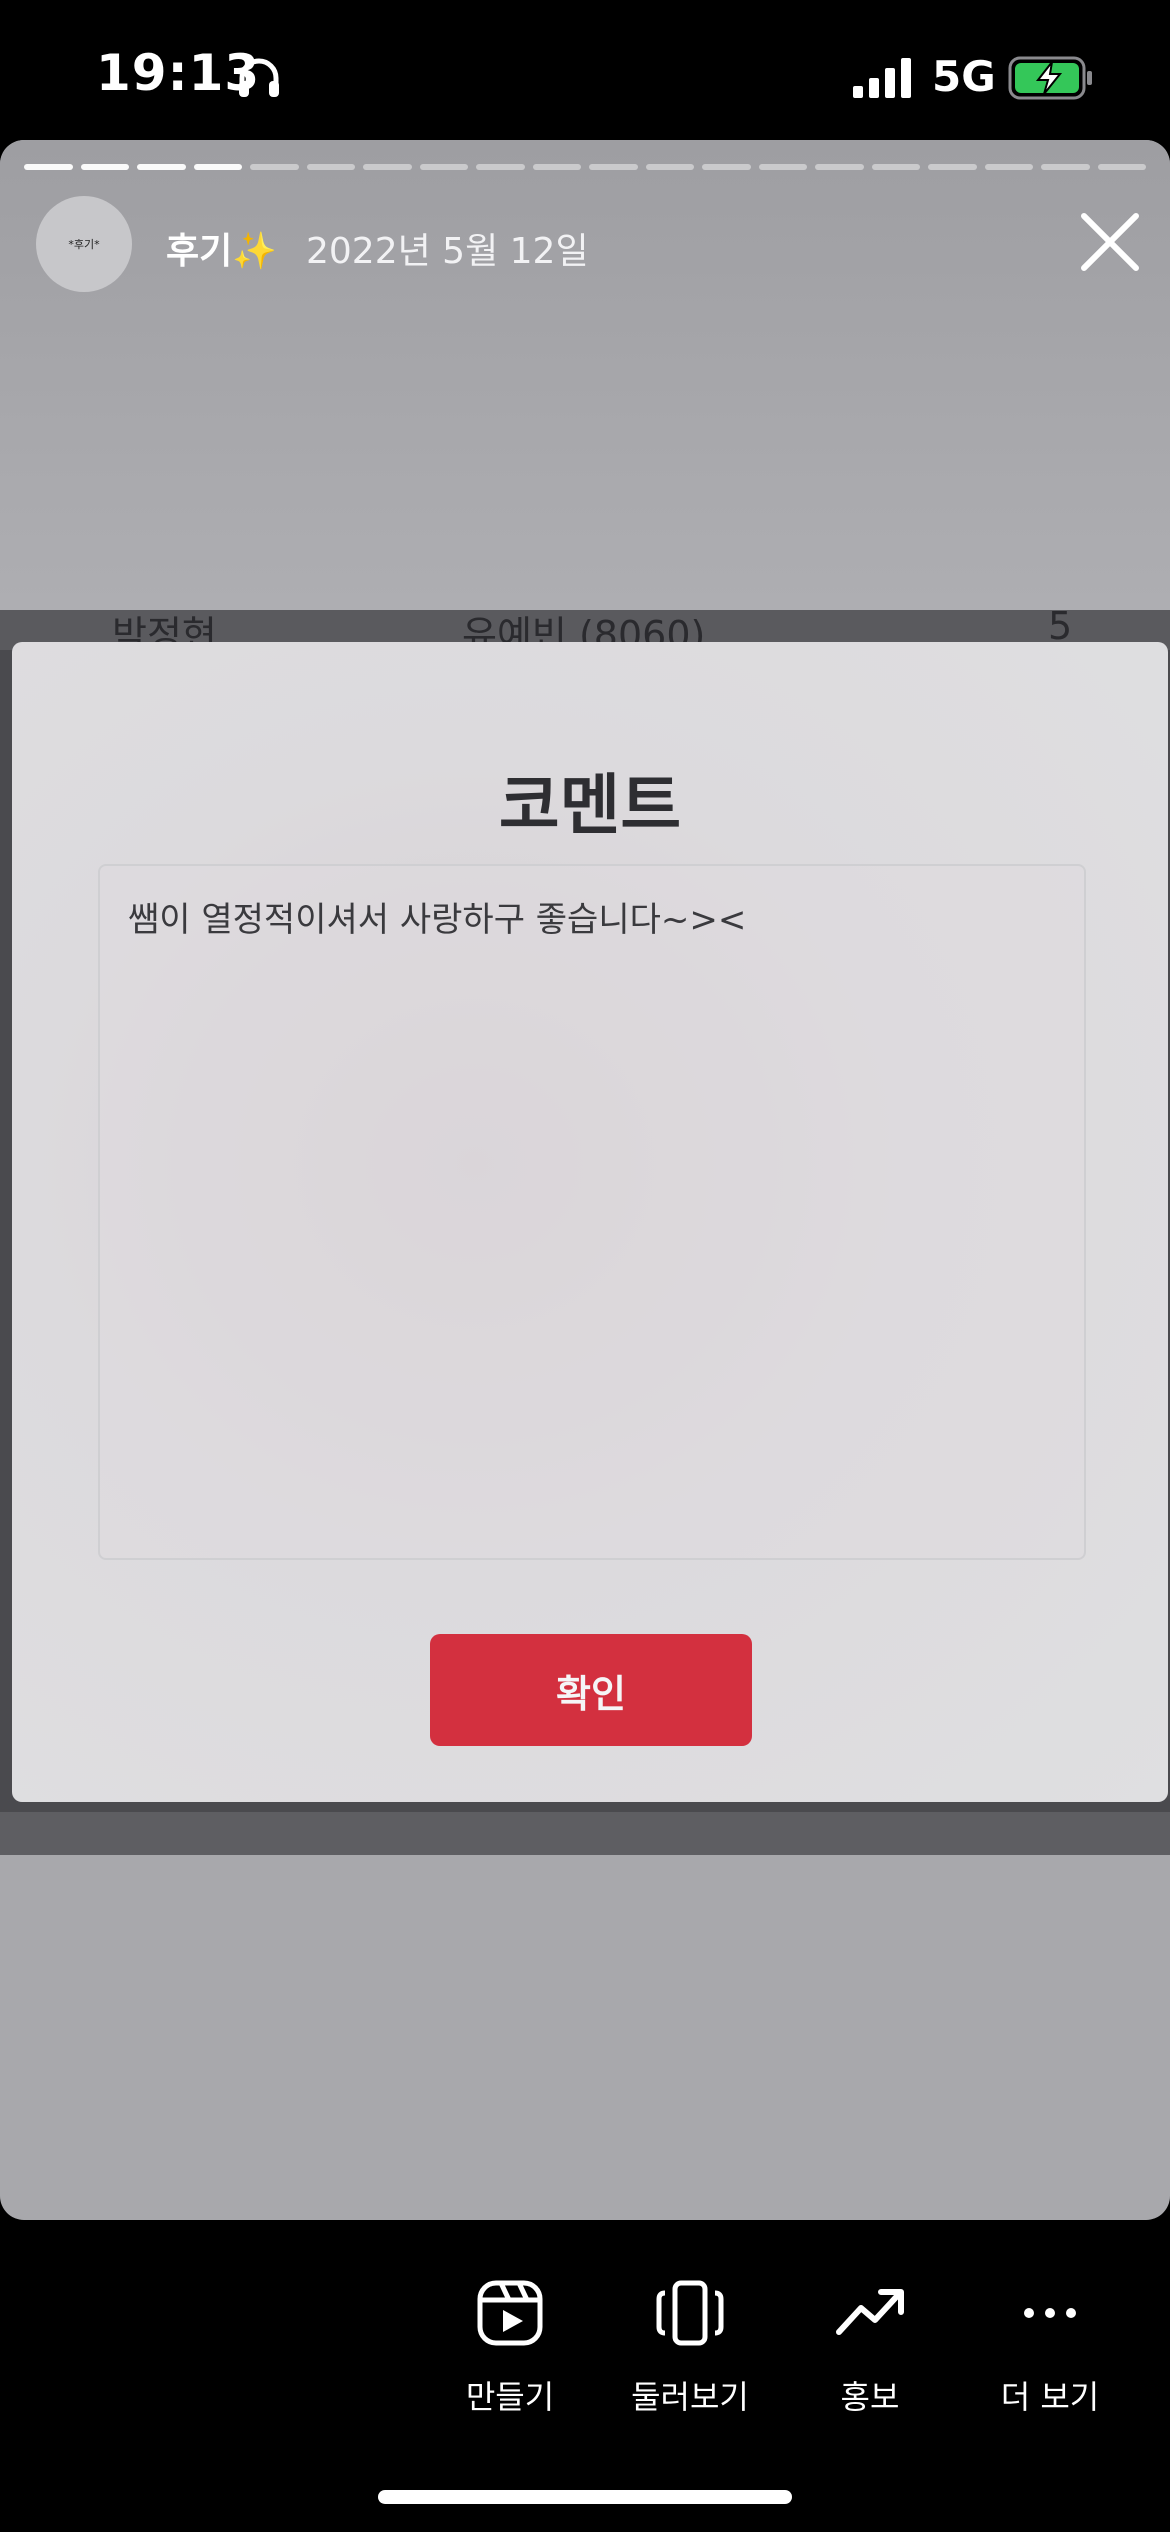 The height and width of the screenshot is (2532, 1170). What do you see at coordinates (1110, 242) in the screenshot?
I see `close-icon` at bounding box center [1110, 242].